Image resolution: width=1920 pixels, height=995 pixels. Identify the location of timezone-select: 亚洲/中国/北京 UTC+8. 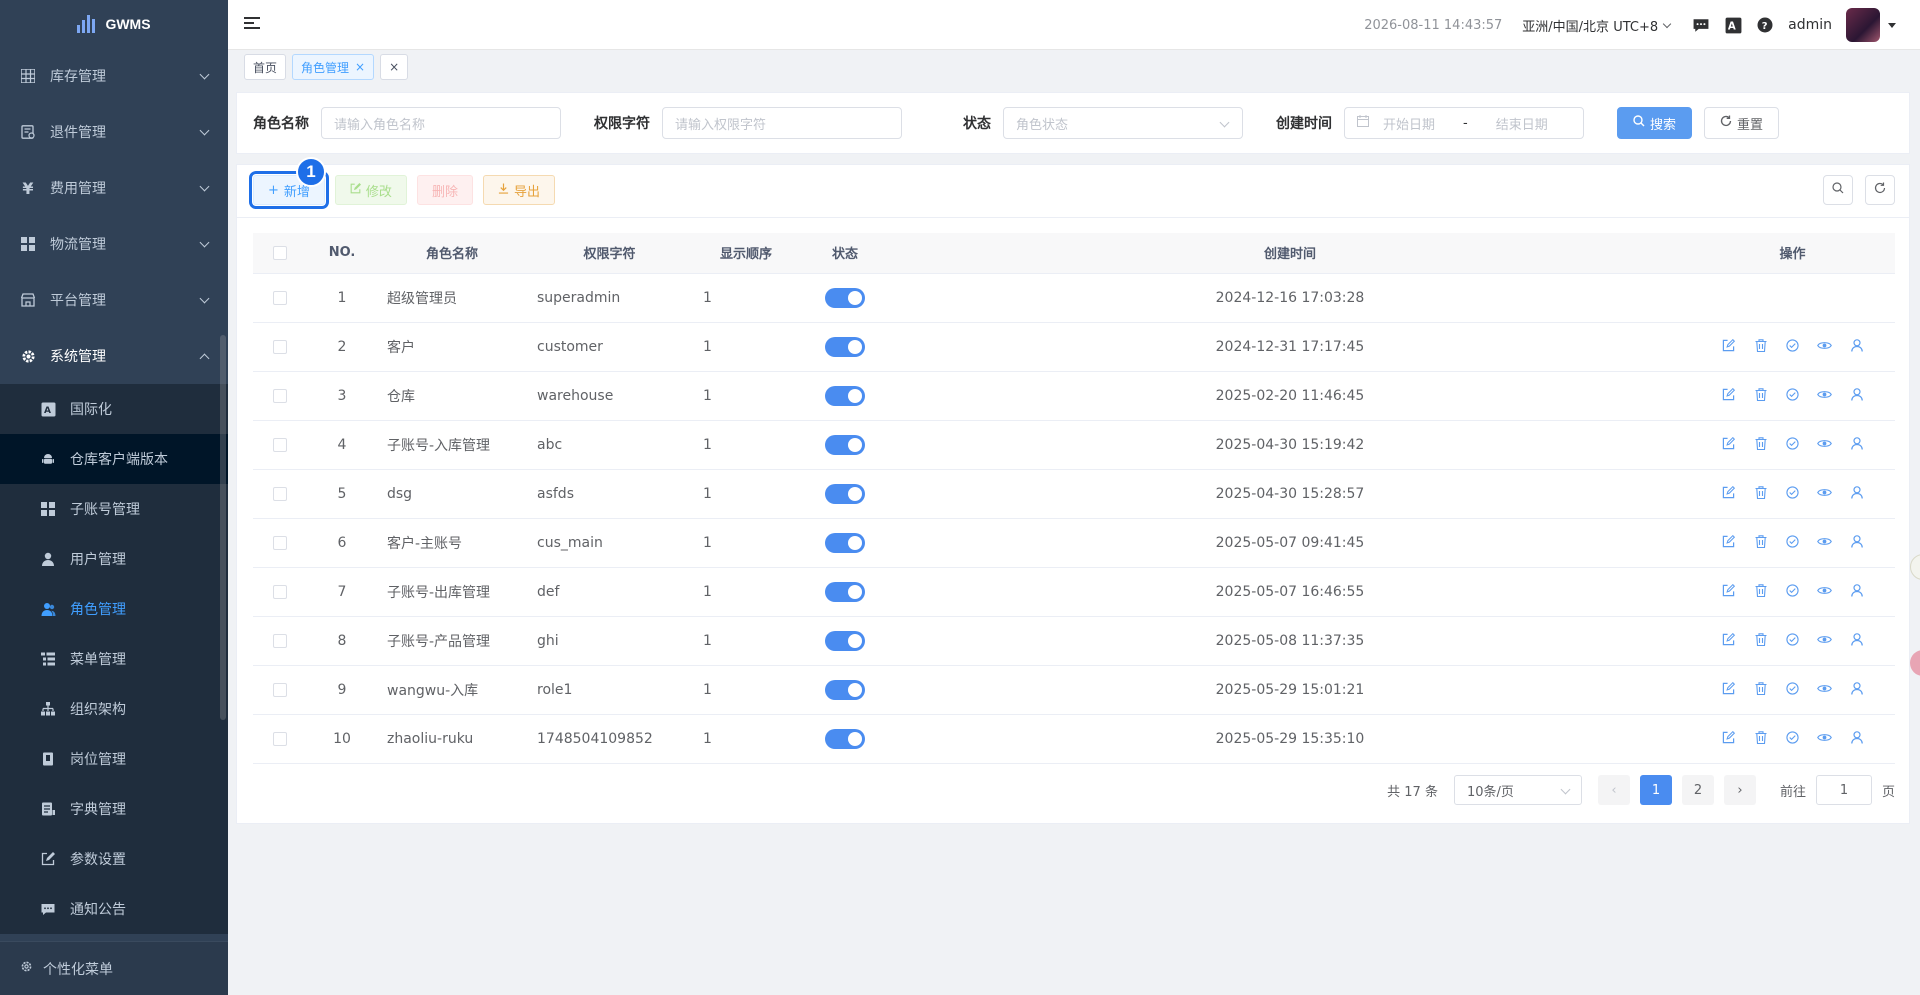
(1597, 25).